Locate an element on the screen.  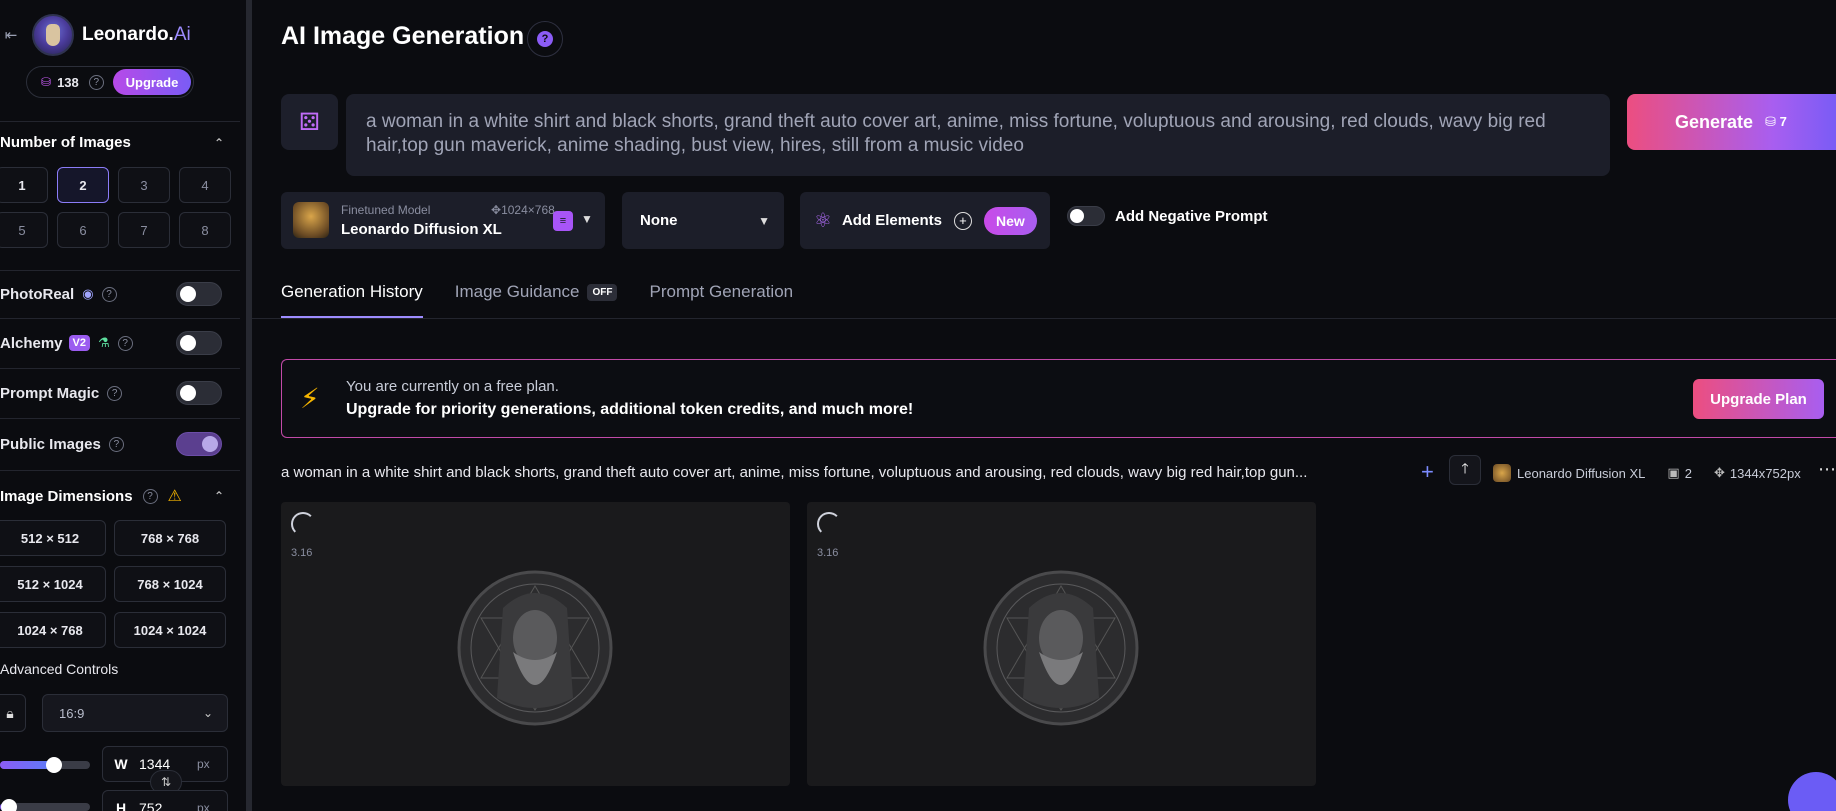
prompt-magic-toggle is located at coordinates (199, 393).